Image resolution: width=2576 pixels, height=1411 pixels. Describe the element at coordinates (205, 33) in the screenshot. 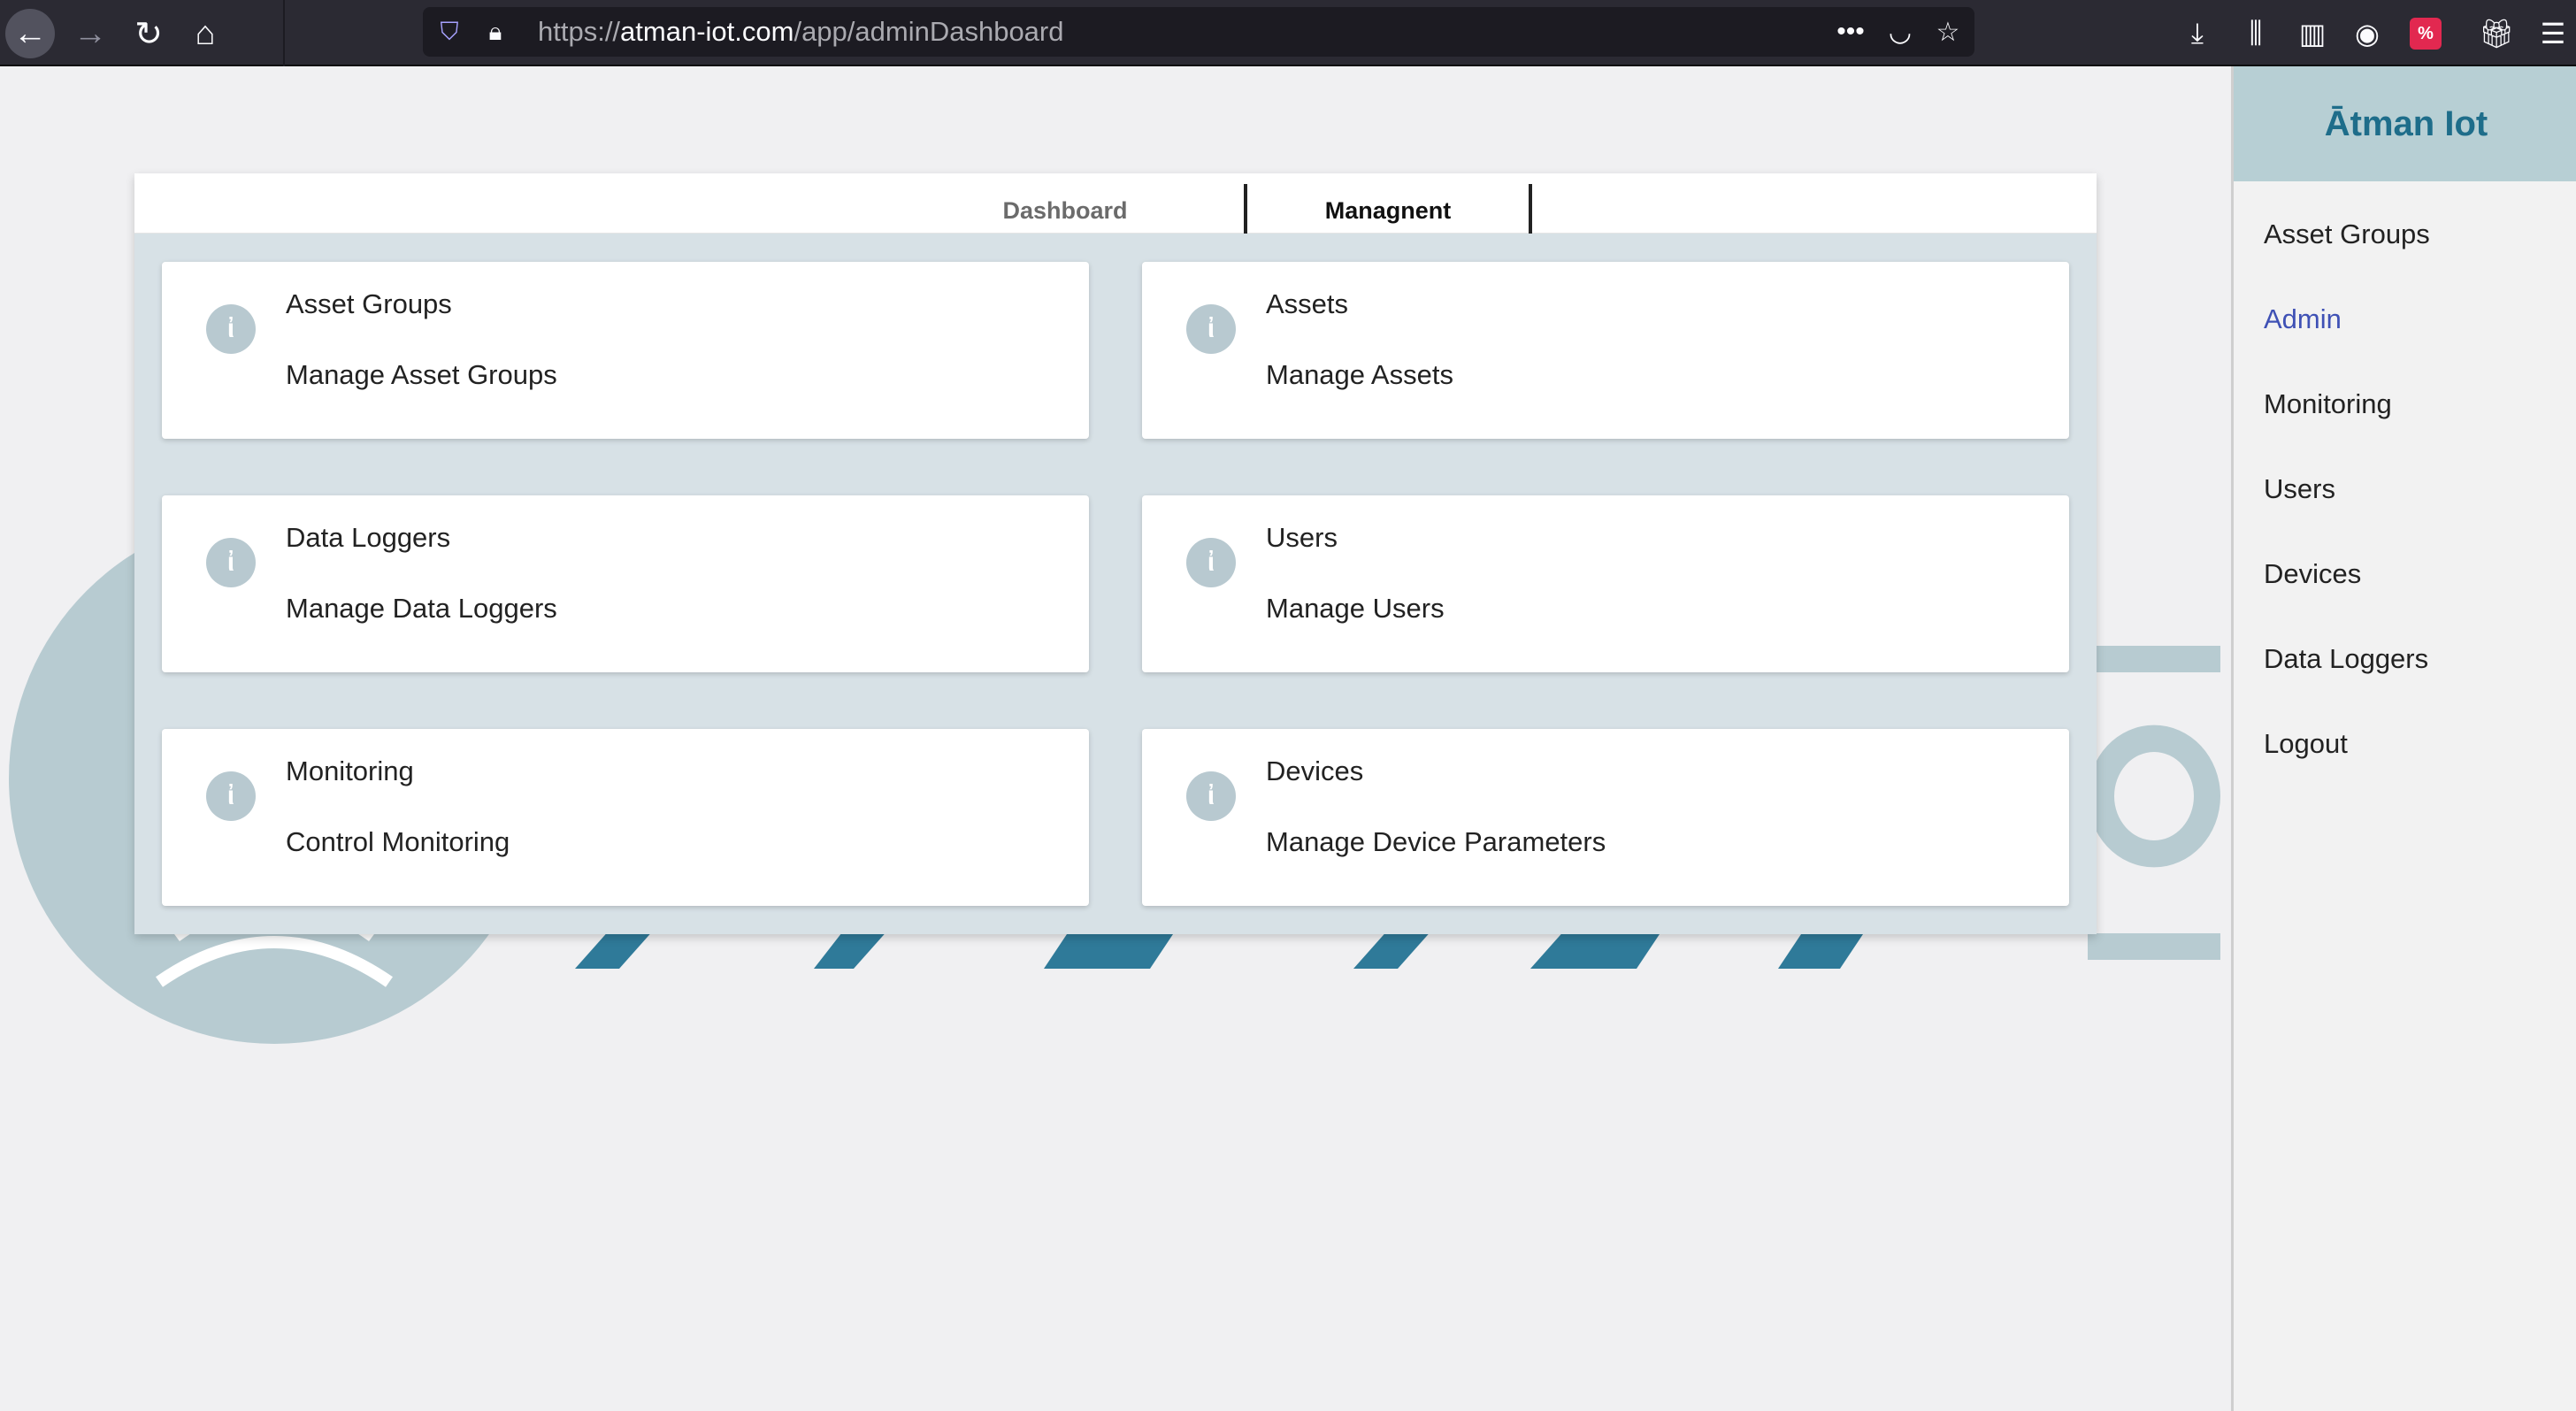

I see `home-icon: ⌂` at that location.